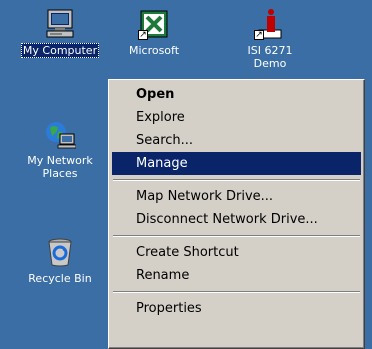 This screenshot has width=372, height=349. Describe the element at coordinates (60, 167) in the screenshot. I see `desktop-icon-label: My Network Places` at that location.